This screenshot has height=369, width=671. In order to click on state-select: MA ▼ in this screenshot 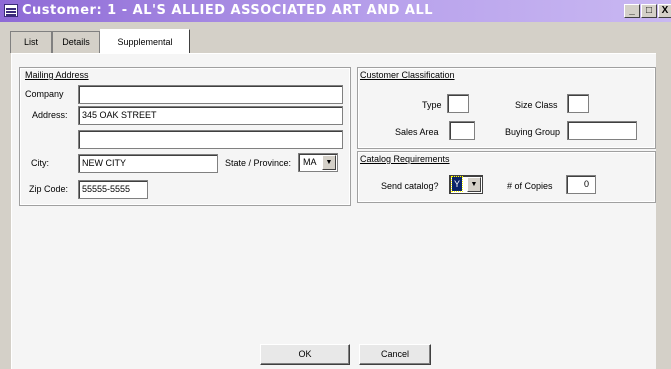, I will do `click(318, 162)`.